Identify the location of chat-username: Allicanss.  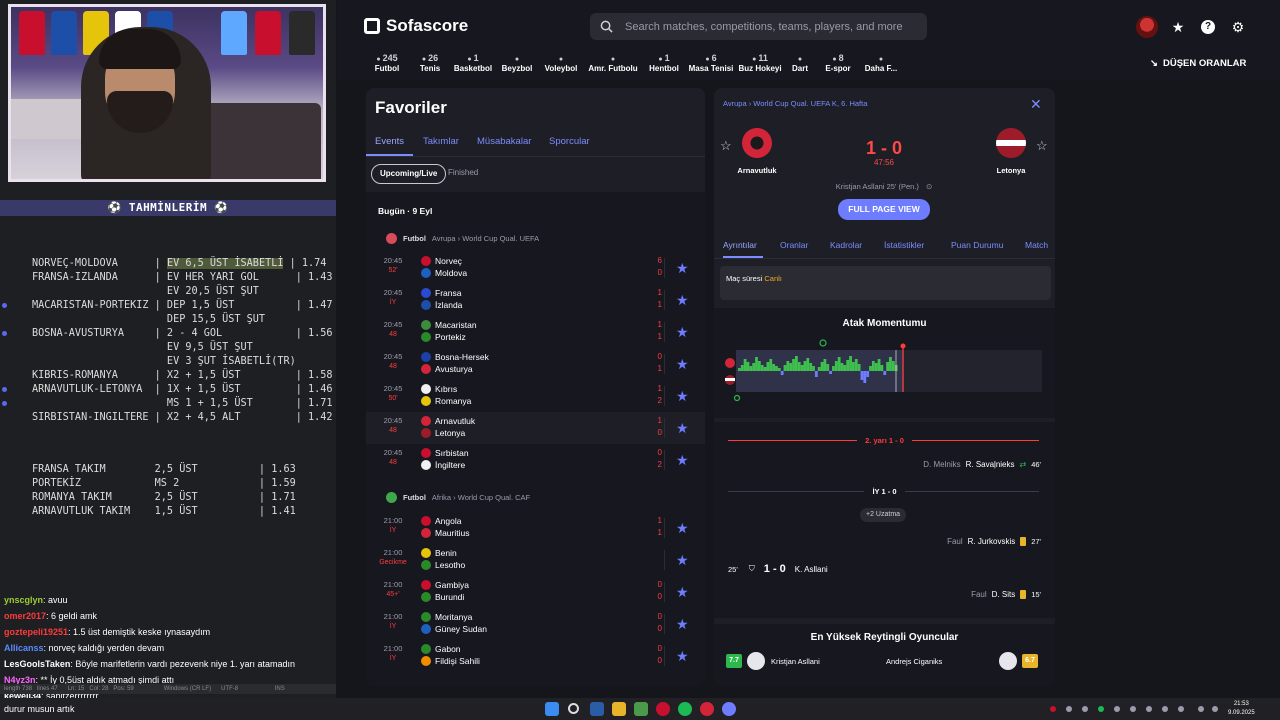
(24, 648).